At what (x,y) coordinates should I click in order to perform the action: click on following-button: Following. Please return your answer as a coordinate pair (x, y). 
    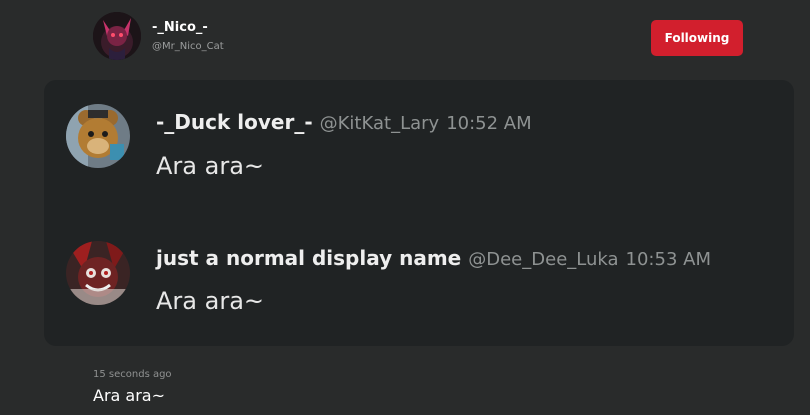
    Looking at the image, I should click on (697, 38).